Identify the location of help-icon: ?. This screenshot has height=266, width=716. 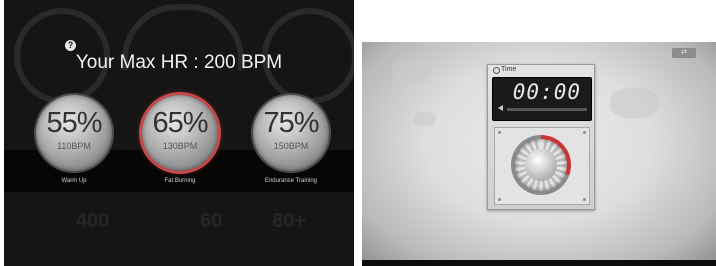
(70, 45).